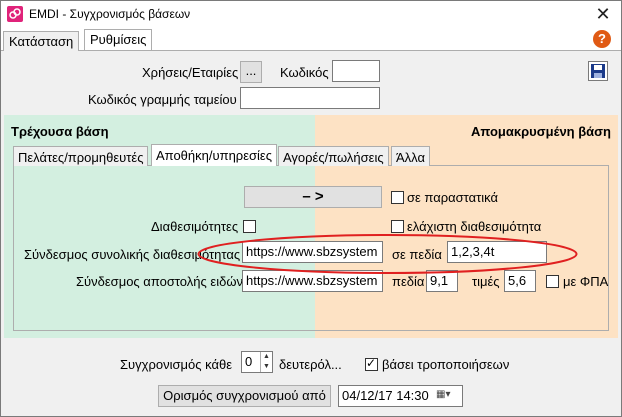 The image size is (622, 417). I want to click on spinner-arrows-icon: ▲ ▼, so click(266, 362).